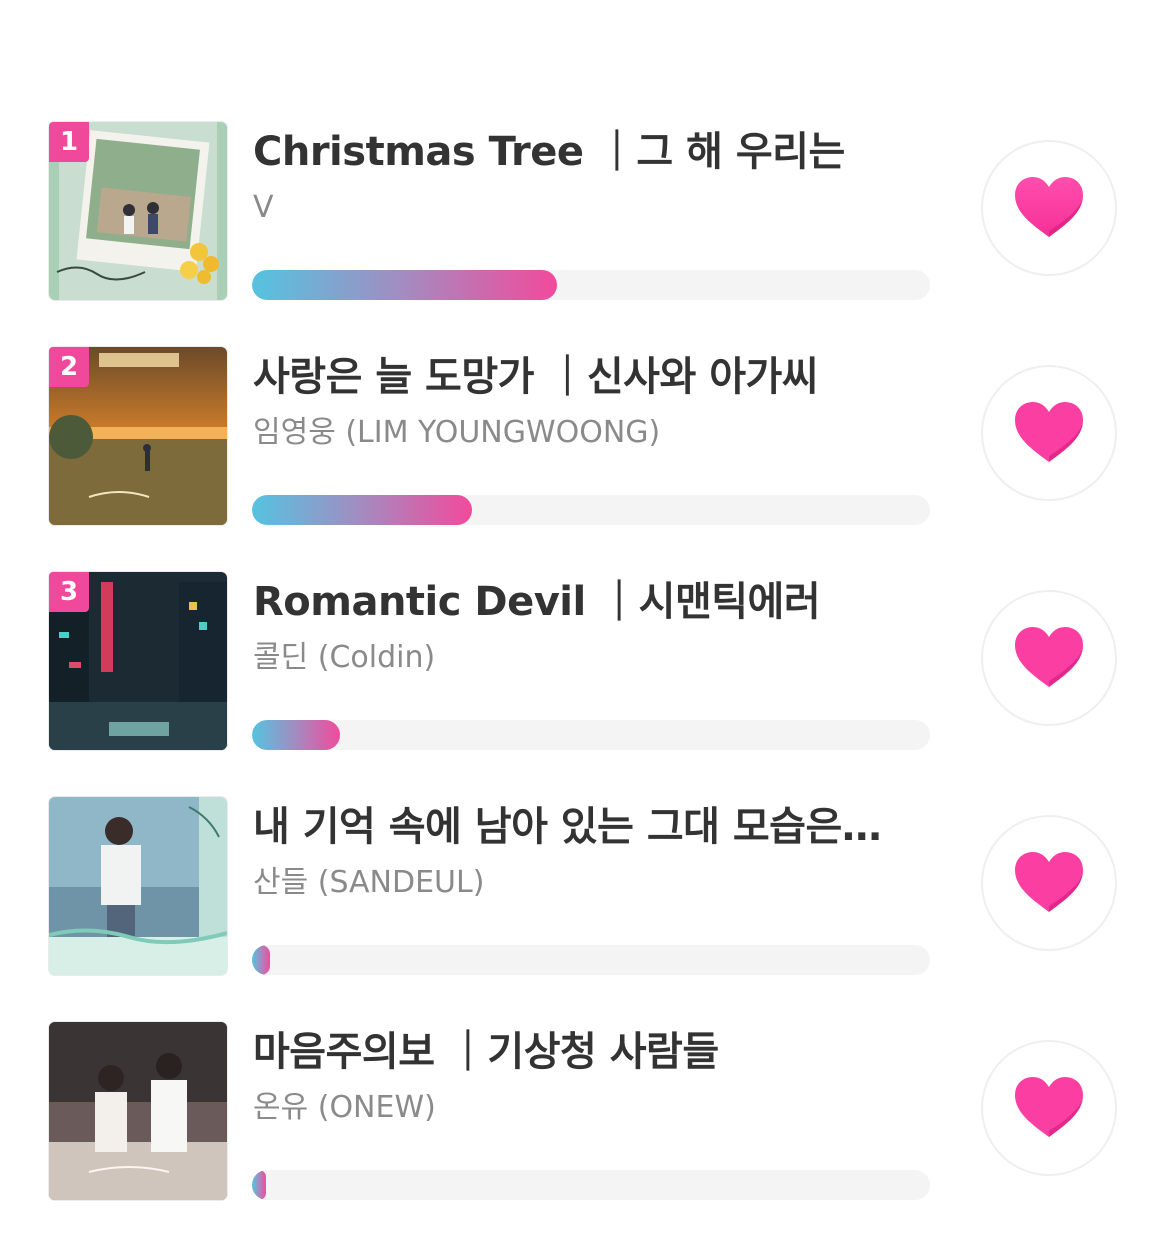  I want to click on artist-name: 산들 (SANDEUL), so click(369, 882).